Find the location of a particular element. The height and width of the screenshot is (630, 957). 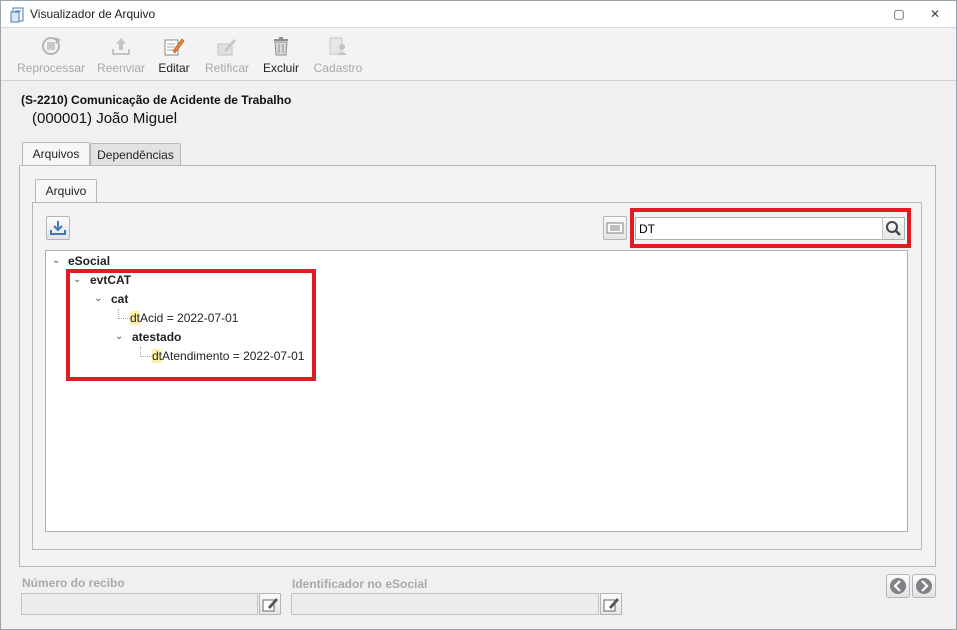

edit-button: Editar is located at coordinates (174, 56).